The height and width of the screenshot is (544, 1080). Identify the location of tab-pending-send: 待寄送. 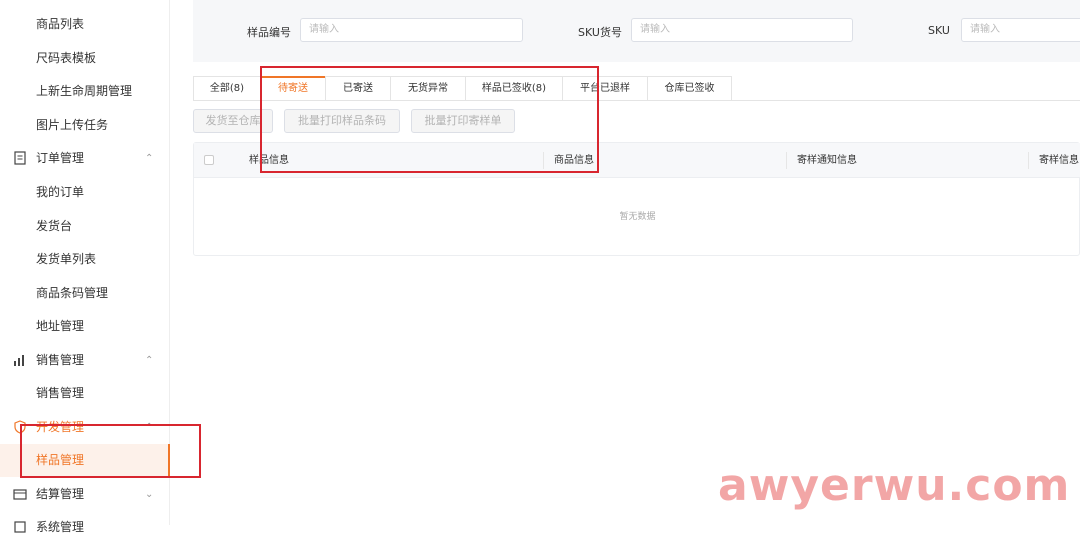
(293, 88).